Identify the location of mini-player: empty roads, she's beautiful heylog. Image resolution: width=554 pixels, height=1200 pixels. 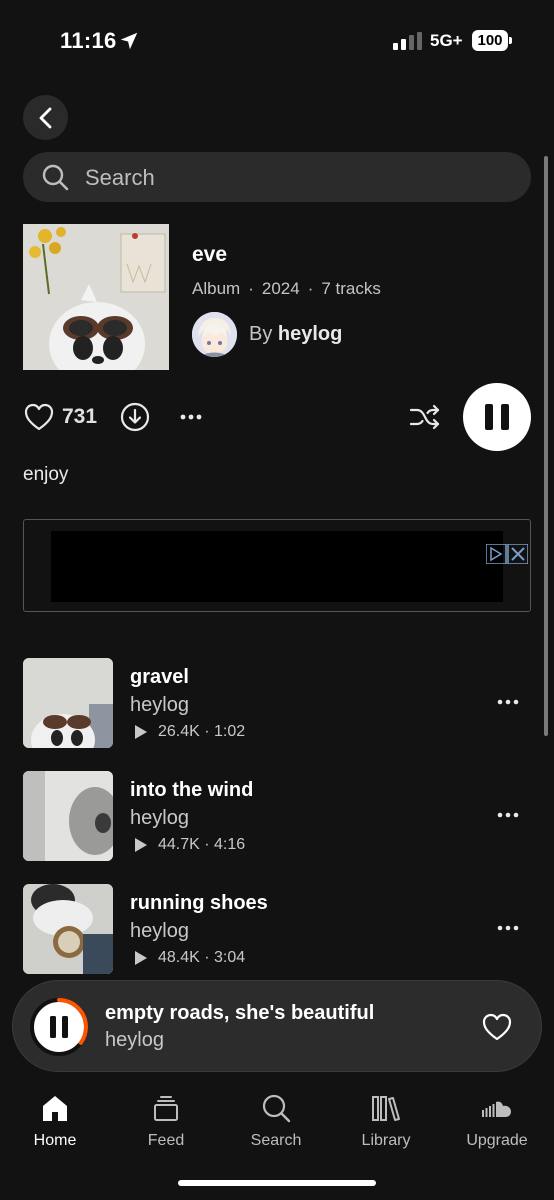
(277, 1026).